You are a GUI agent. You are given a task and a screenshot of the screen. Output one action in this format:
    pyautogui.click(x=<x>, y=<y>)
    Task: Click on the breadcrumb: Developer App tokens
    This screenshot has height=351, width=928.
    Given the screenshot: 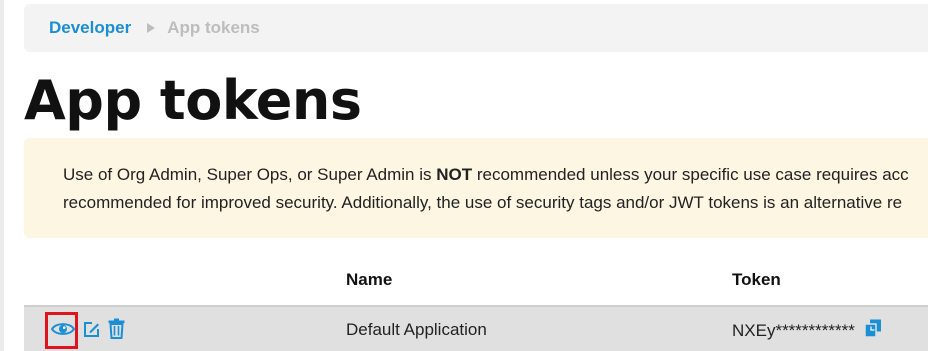 What is the action you would take?
    pyautogui.click(x=476, y=28)
    